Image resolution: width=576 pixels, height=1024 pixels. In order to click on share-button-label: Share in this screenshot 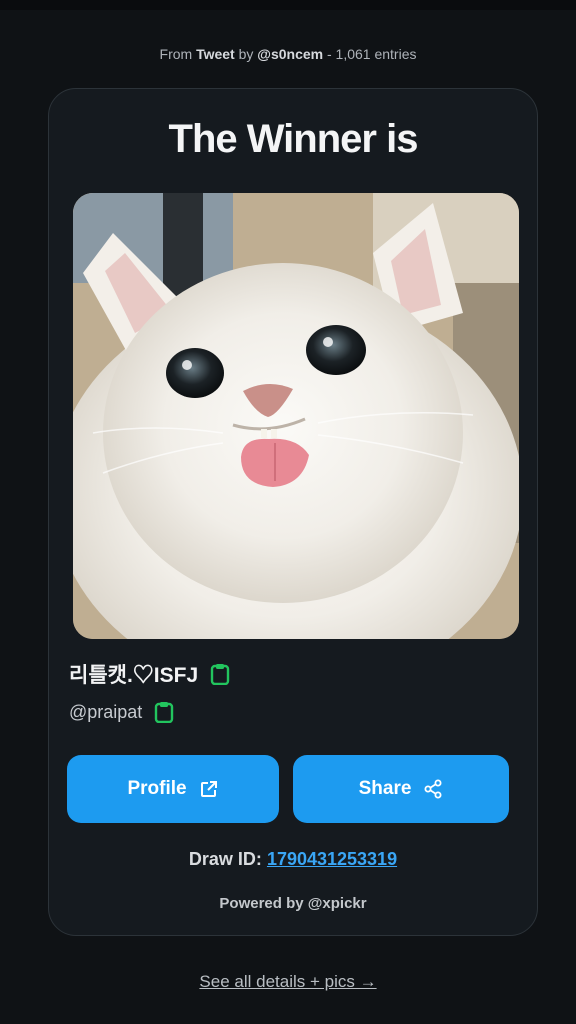, I will do `click(385, 788)`.